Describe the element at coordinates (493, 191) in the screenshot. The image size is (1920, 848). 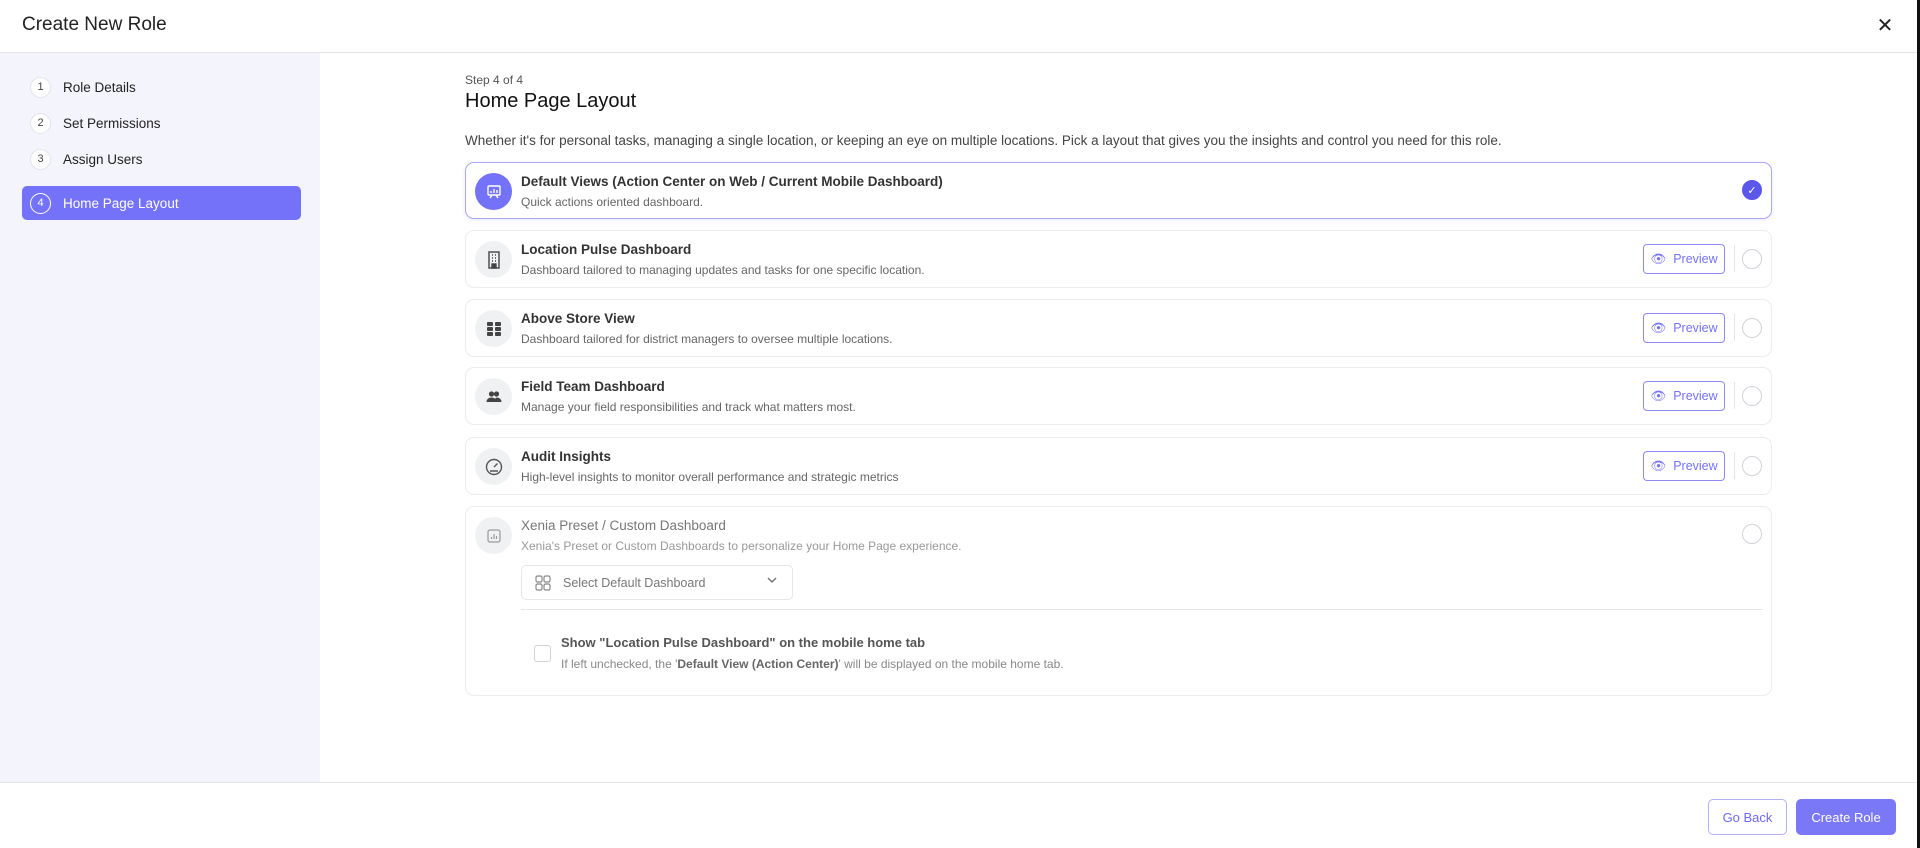
I see `presentation-chart-icon` at that location.